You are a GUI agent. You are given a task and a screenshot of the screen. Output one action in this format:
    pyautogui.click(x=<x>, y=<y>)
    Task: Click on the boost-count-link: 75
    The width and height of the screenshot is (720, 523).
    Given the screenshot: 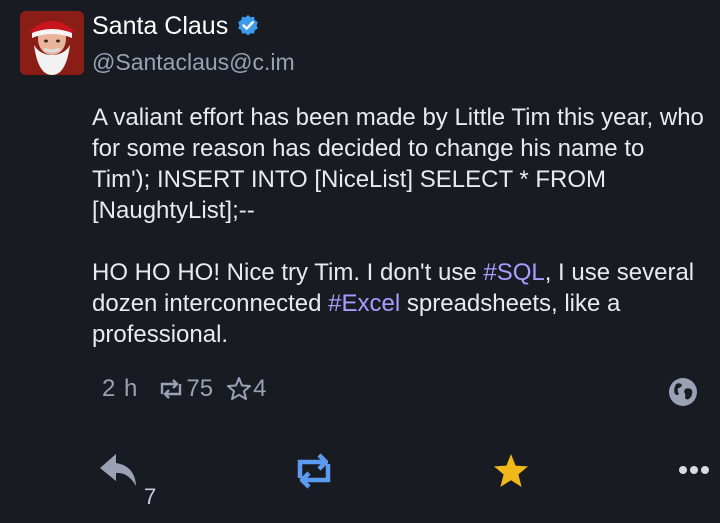 What is the action you would take?
    pyautogui.click(x=184, y=389)
    